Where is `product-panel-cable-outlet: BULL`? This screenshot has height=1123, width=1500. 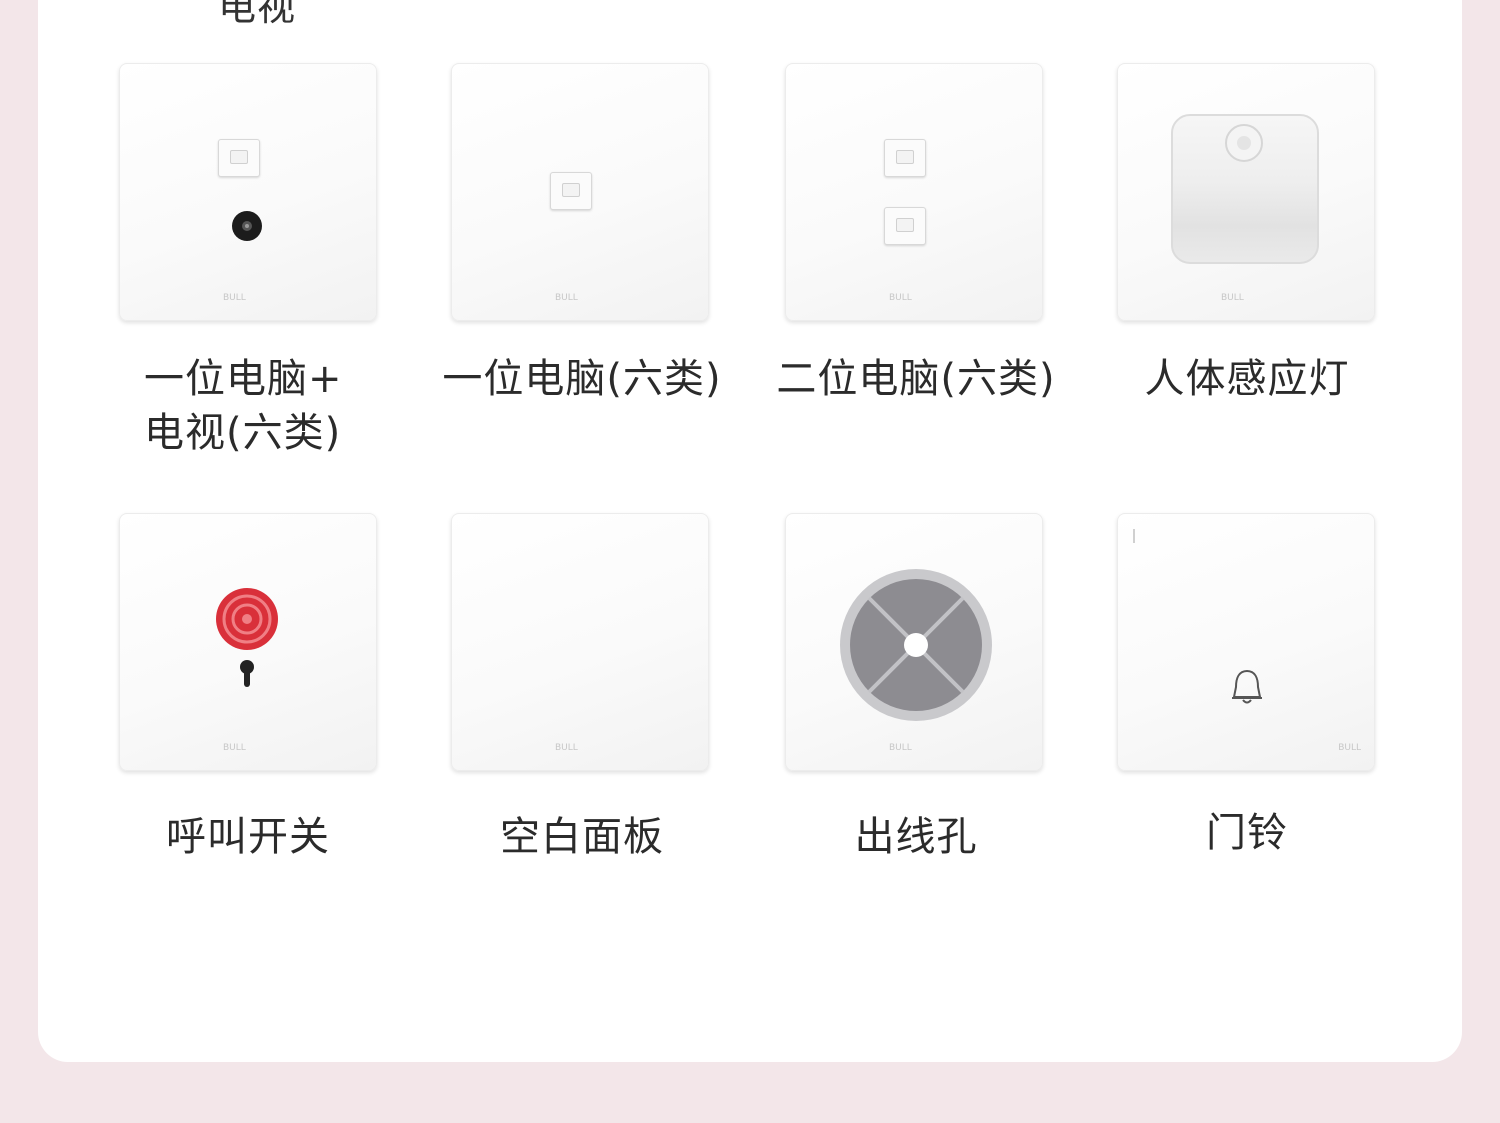 product-panel-cable-outlet: BULL is located at coordinates (914, 642).